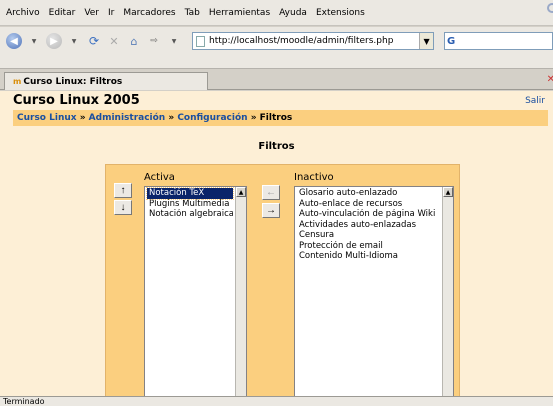  What do you see at coordinates (239, 13) in the screenshot?
I see `menu-herramientas: Herramientas` at bounding box center [239, 13].